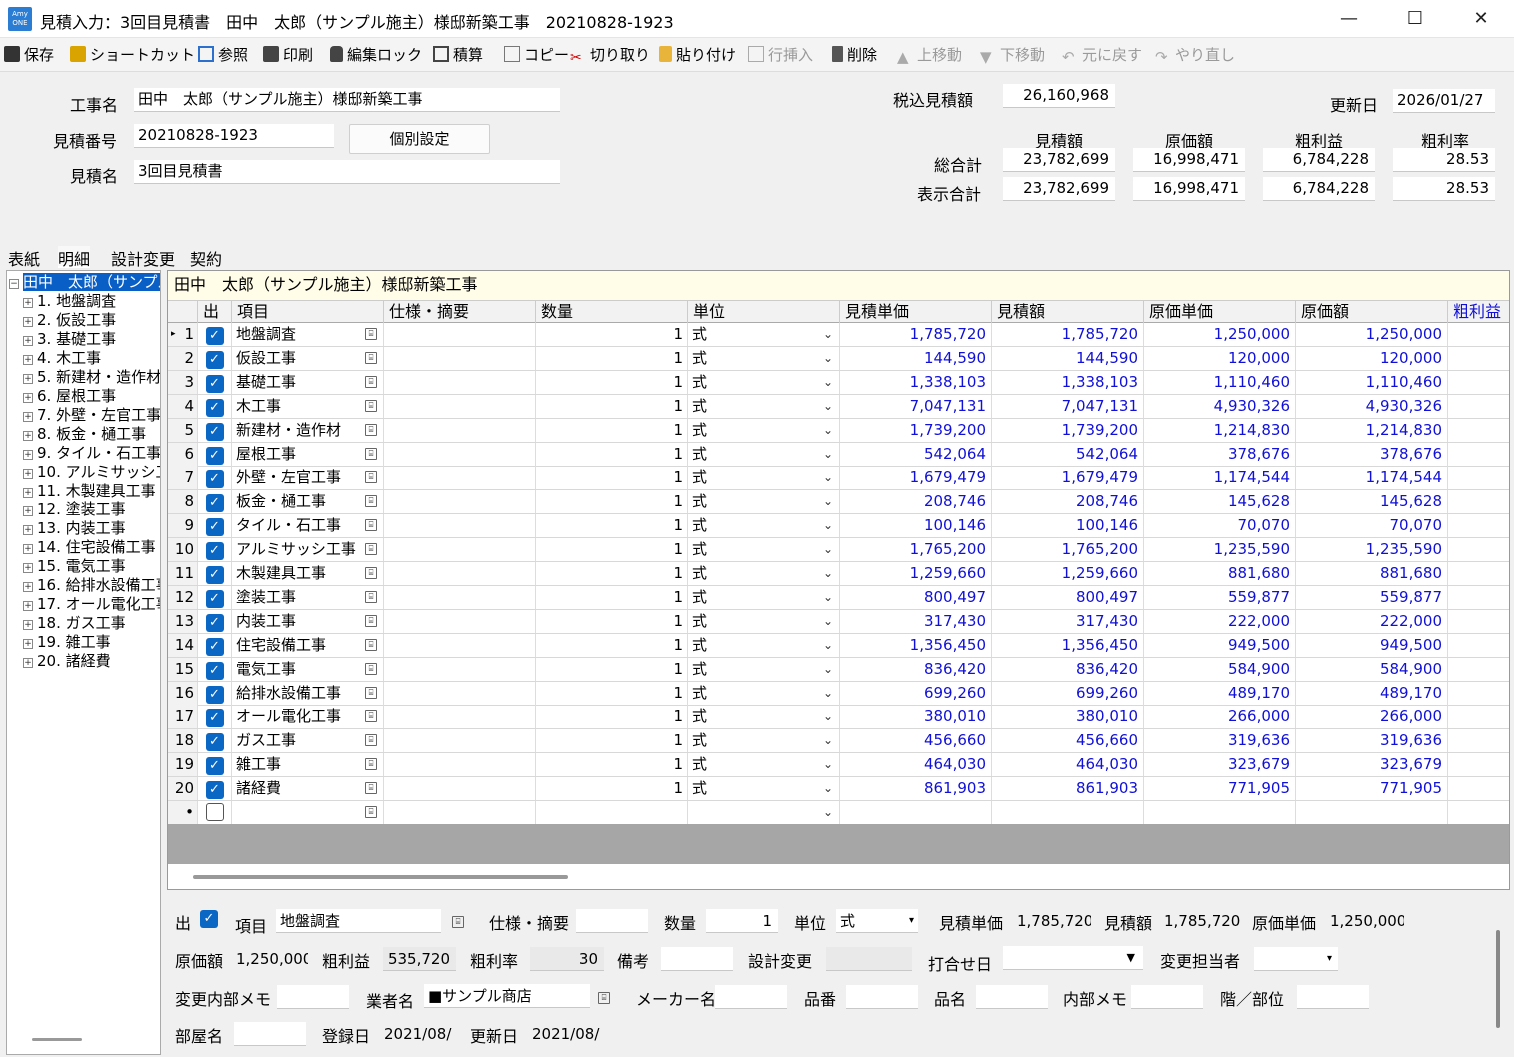  Describe the element at coordinates (882, 997) in the screenshot. I see `detail-part-no-field` at that location.